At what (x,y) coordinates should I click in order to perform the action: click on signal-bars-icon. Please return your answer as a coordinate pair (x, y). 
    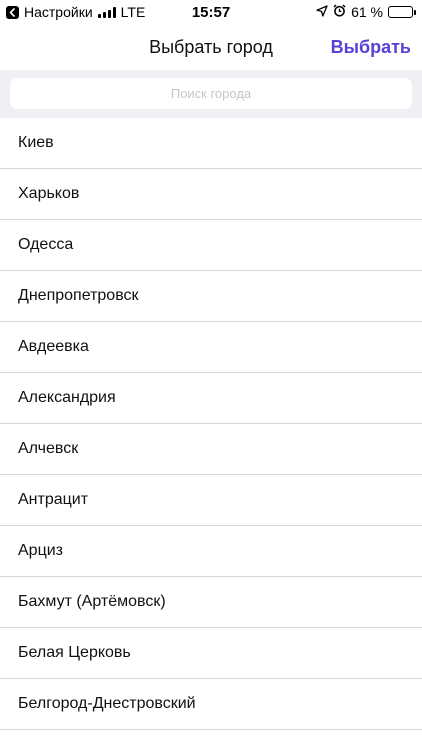
    Looking at the image, I should click on (106, 12).